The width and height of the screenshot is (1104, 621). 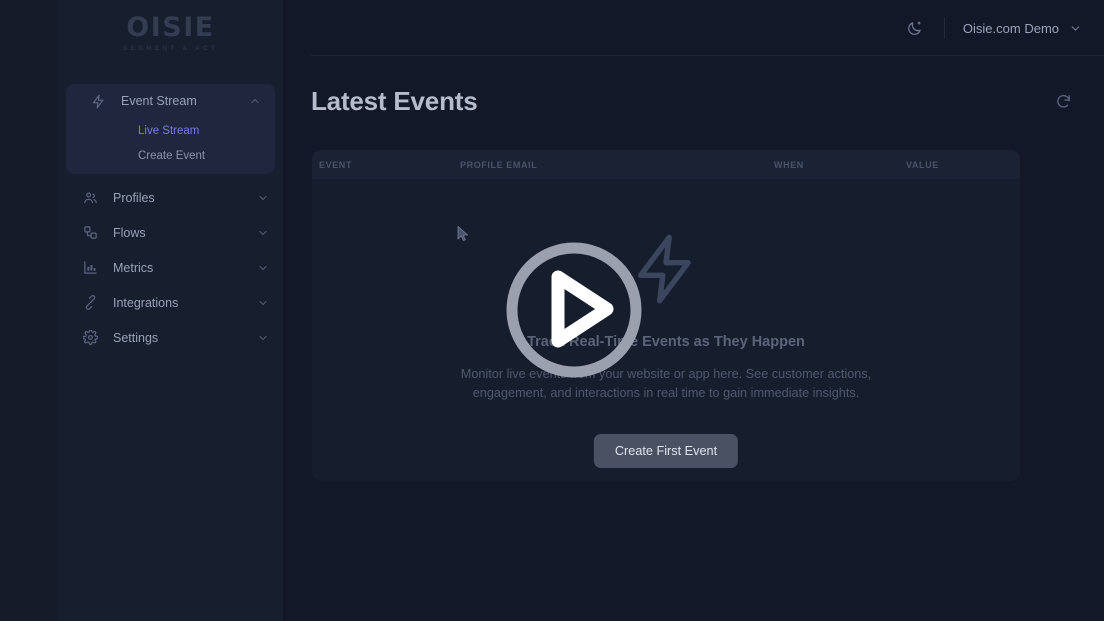 What do you see at coordinates (129, 232) in the screenshot?
I see `sidebar-item-label: Flows` at bounding box center [129, 232].